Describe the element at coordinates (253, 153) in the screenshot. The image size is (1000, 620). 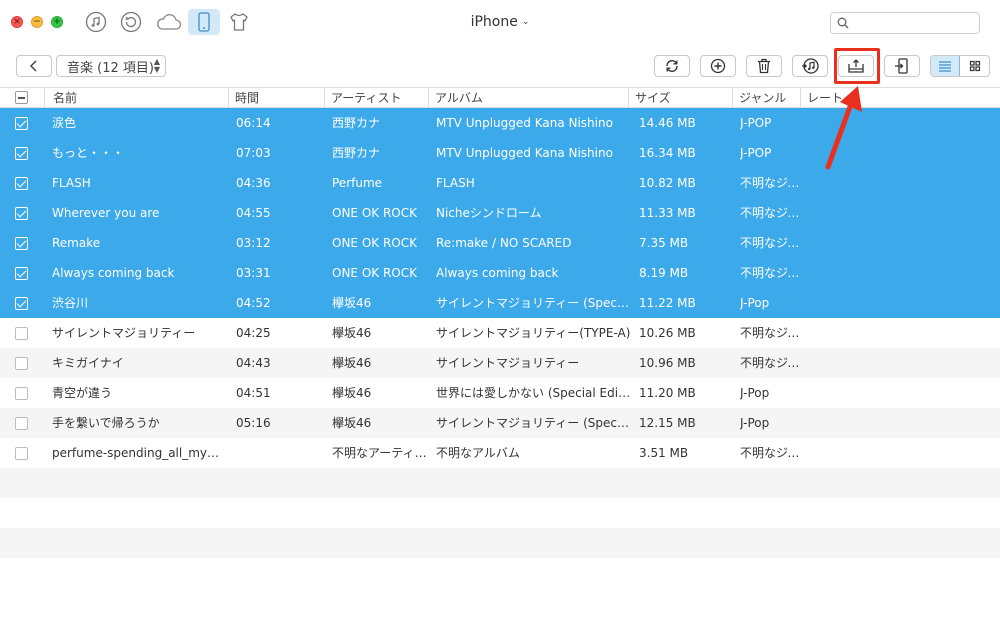
I see `cell-time: 07:03` at that location.